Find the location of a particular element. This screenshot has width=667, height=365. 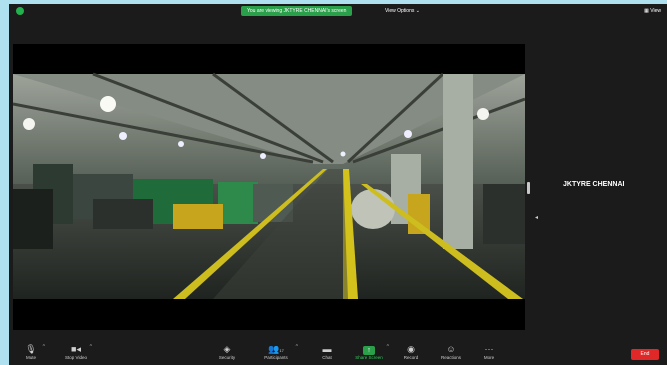

reactions-button: ☺ Reactions is located at coordinates (451, 352).